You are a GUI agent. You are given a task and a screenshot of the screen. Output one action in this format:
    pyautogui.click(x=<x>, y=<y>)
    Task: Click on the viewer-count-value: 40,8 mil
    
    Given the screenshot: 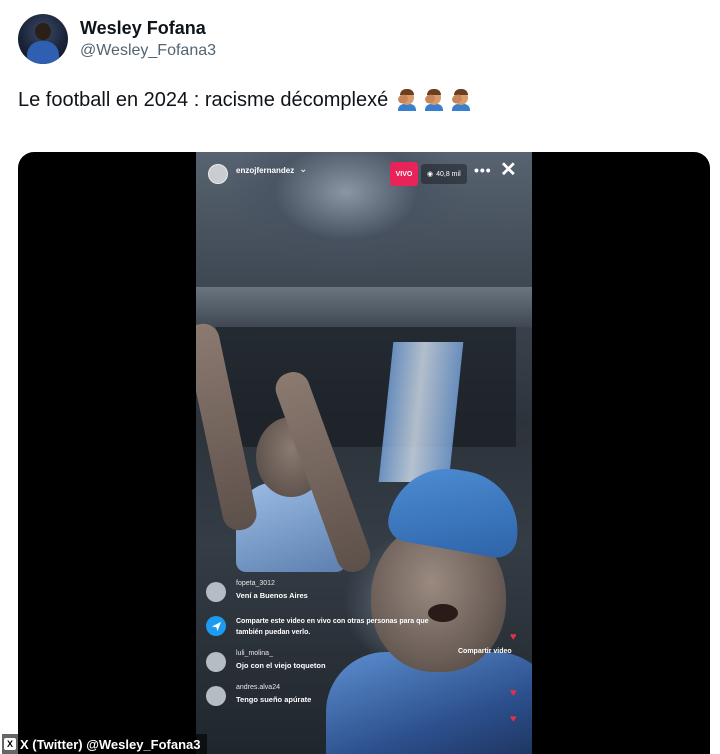 What is the action you would take?
    pyautogui.click(x=448, y=174)
    